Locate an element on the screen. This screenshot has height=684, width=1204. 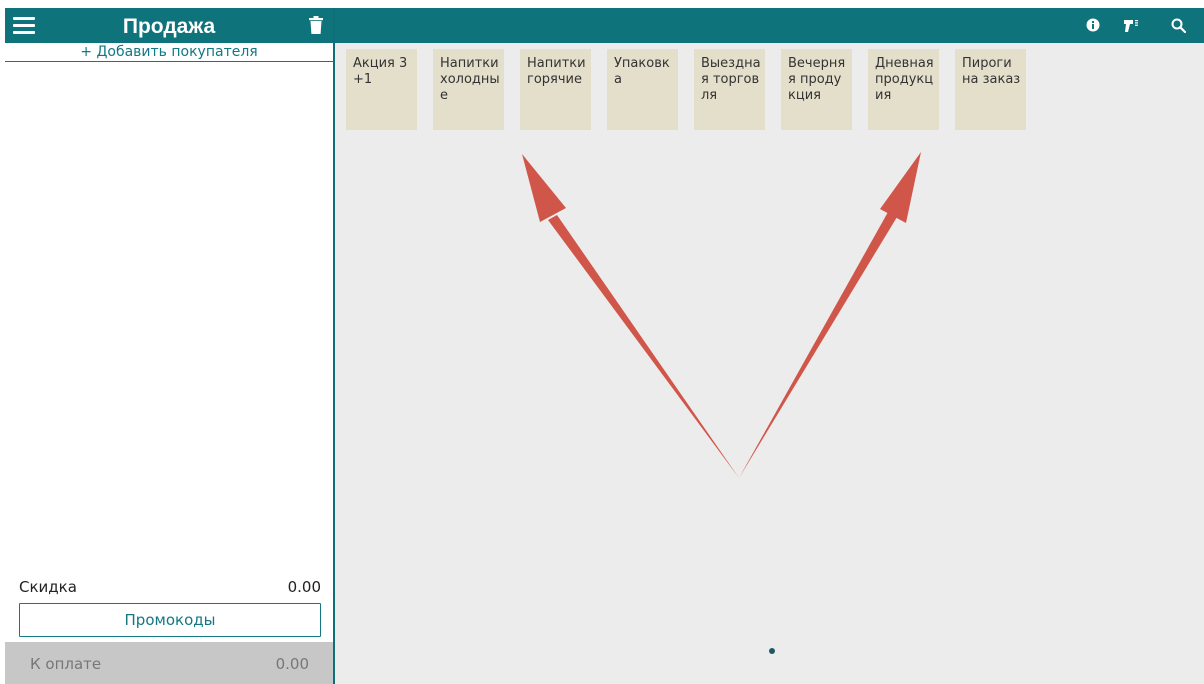
pay-label: К оплате is located at coordinates (66, 664).